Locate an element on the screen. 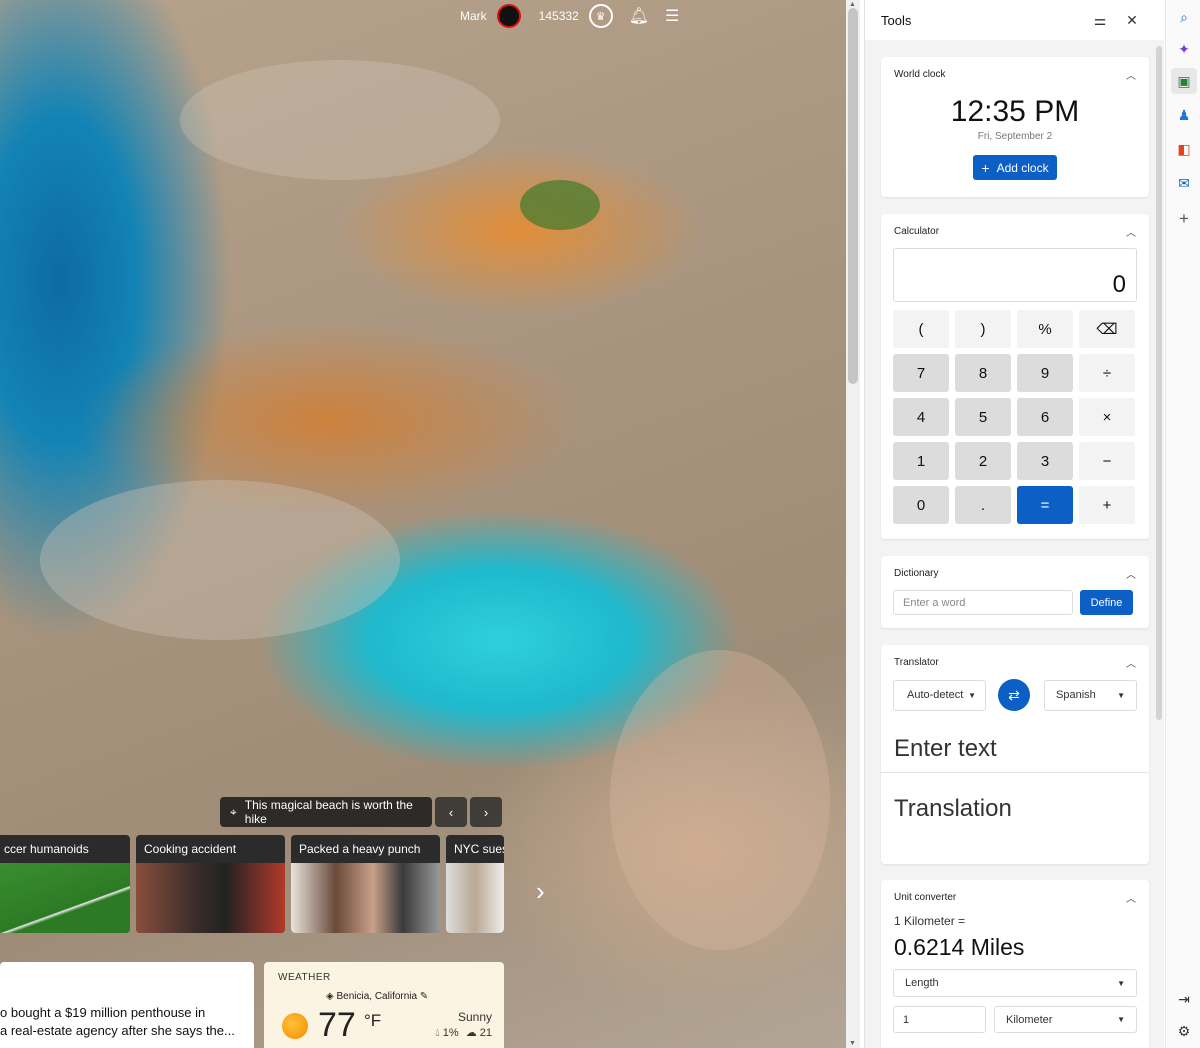  source-language-select: Auto-detect ▼ is located at coordinates (939, 695).